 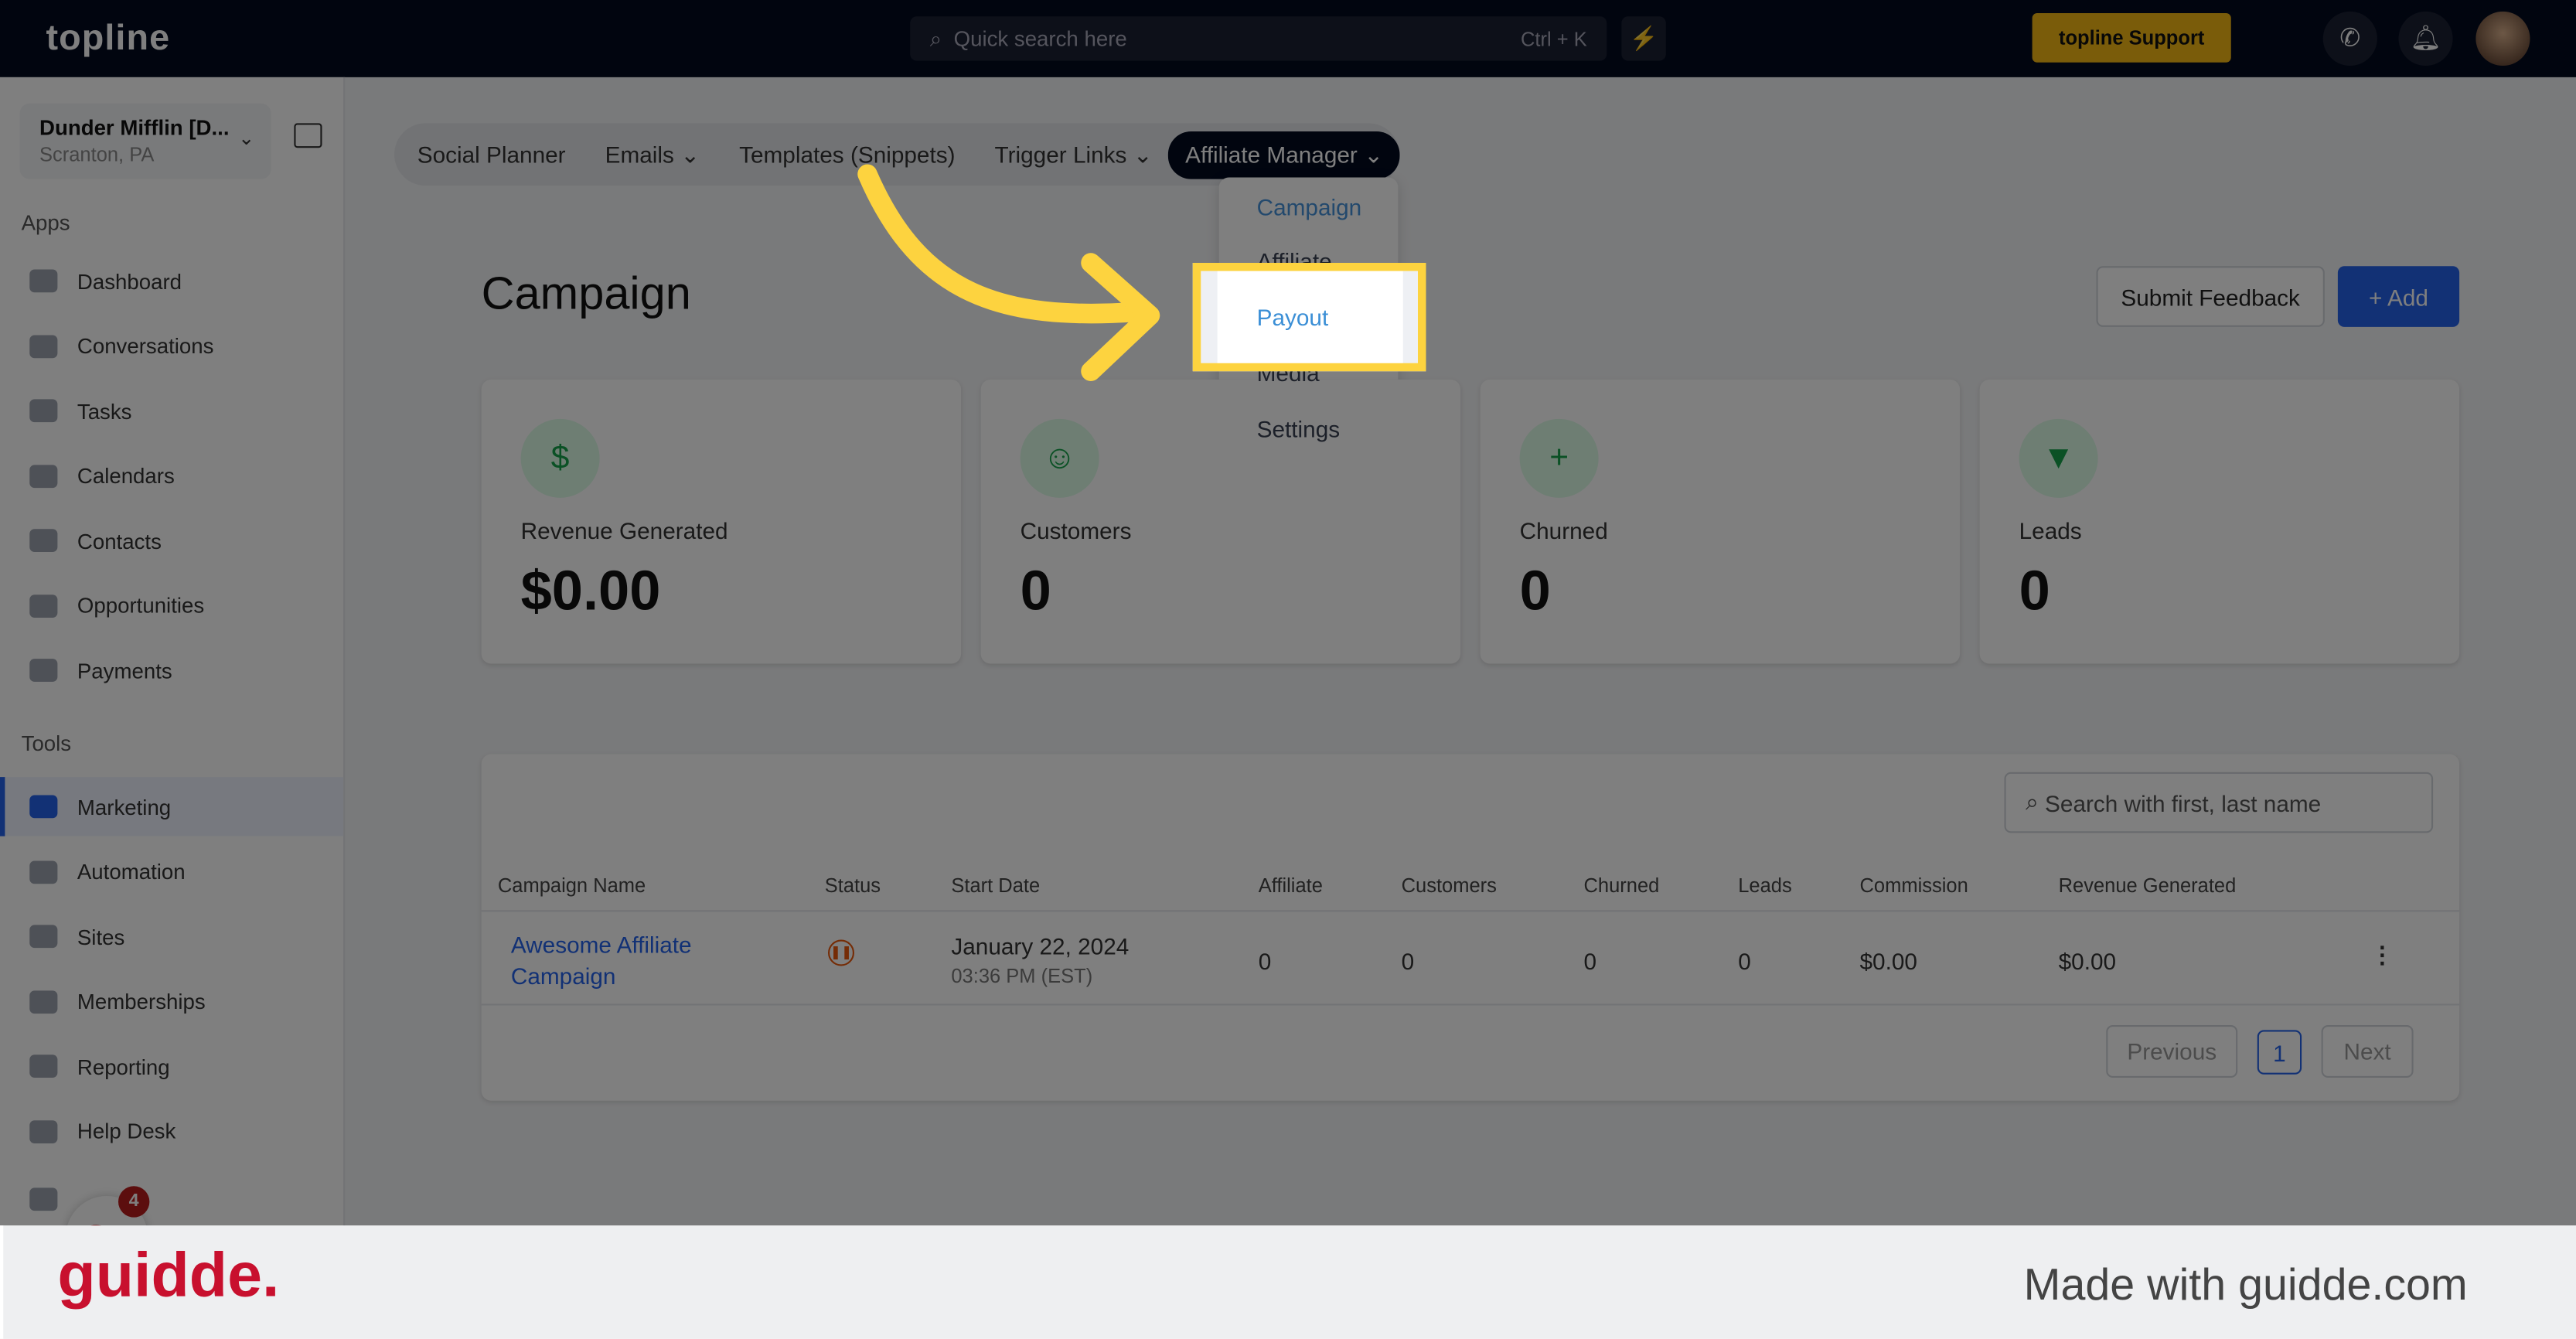 I want to click on guidde-logo: guidde., so click(x=168, y=1276).